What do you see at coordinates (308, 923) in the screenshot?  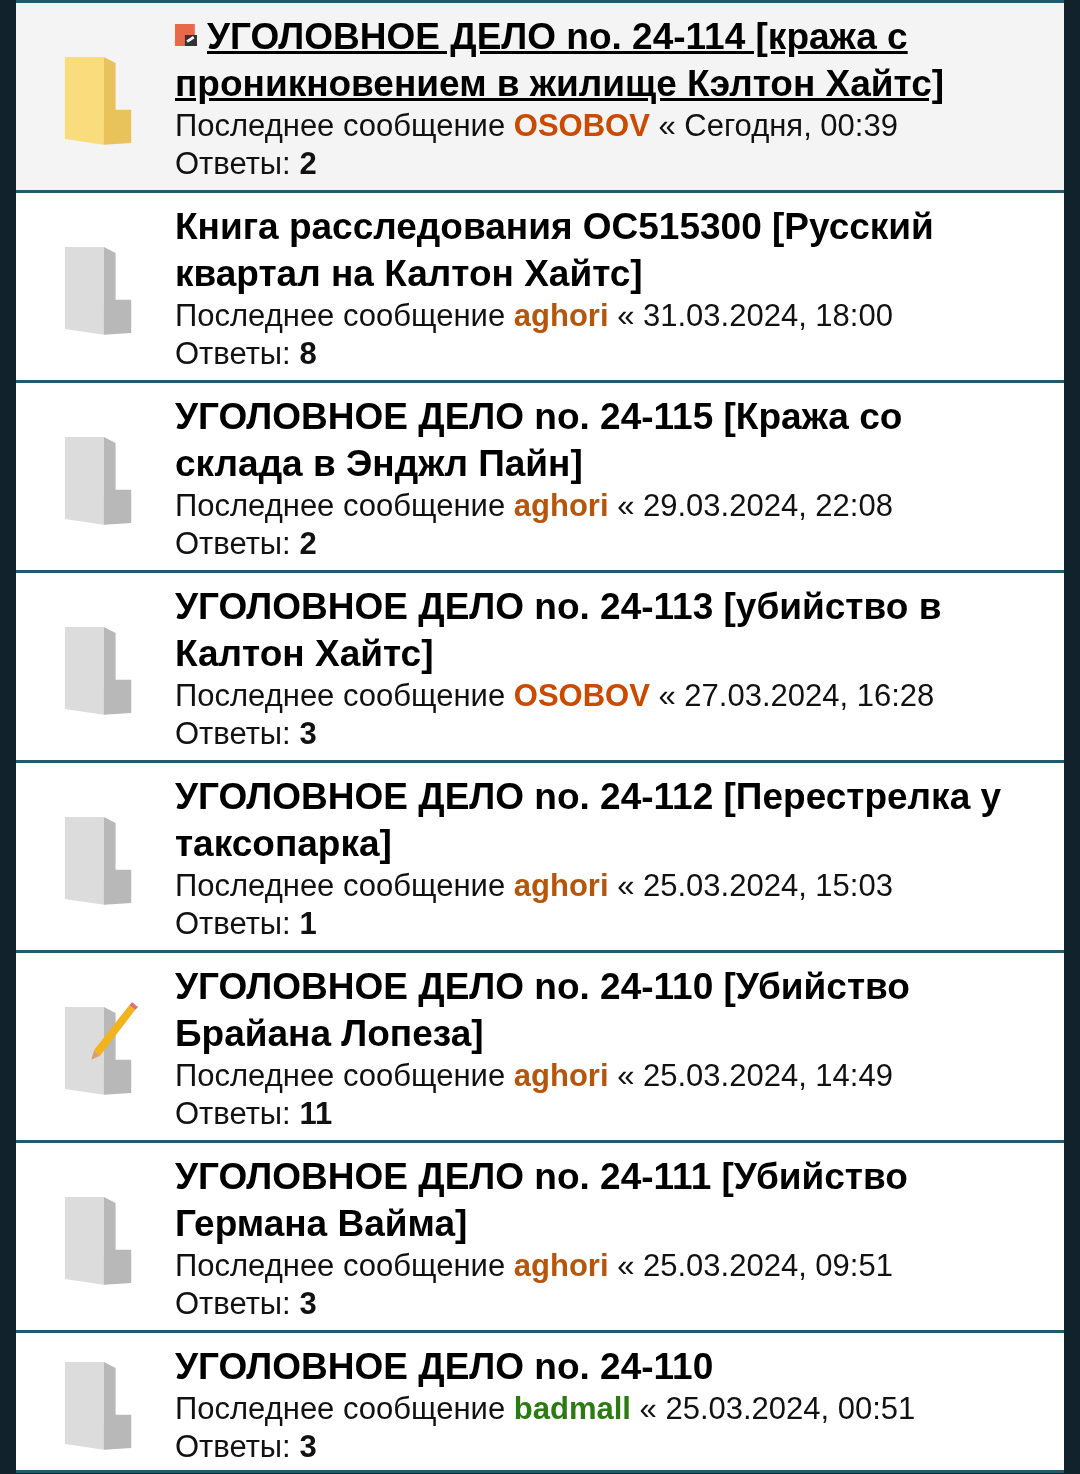 I see `replies-count: 1` at bounding box center [308, 923].